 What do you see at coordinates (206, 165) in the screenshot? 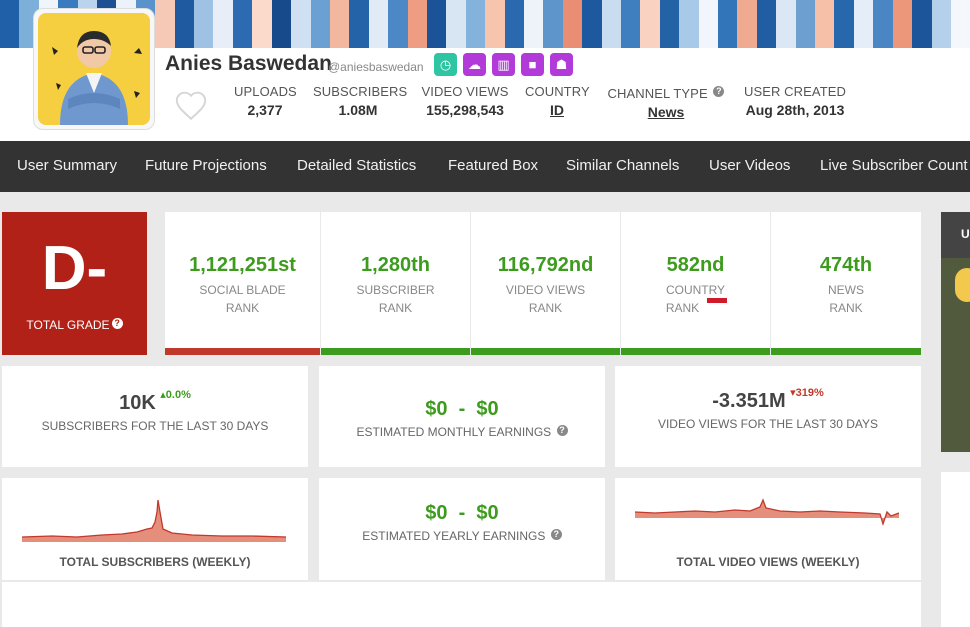
I see `nav-future-projections: Future Projections` at bounding box center [206, 165].